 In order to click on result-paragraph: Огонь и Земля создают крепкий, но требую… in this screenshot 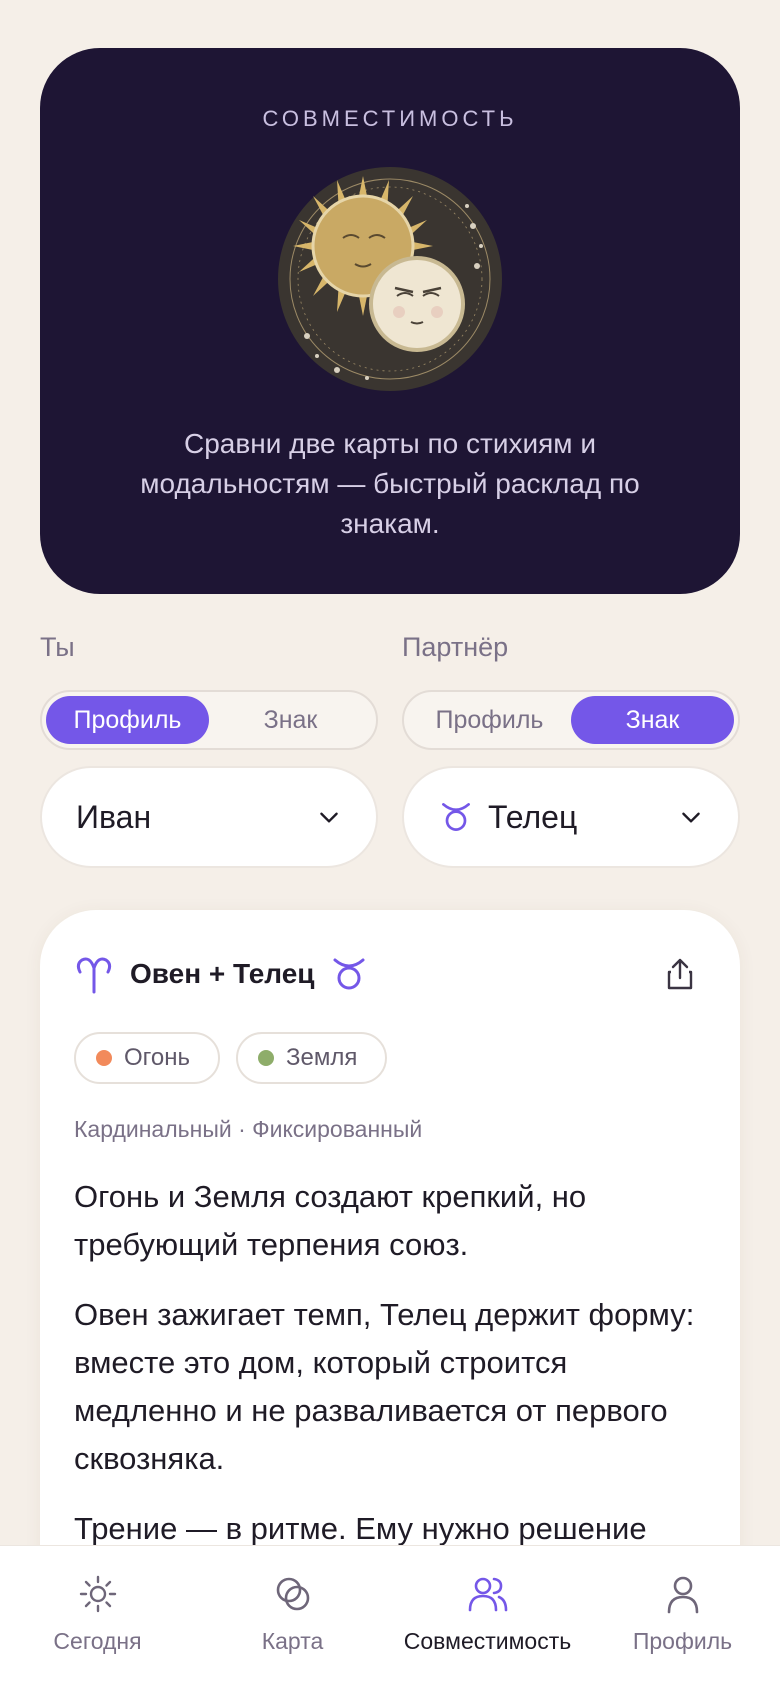, I will do `click(330, 1220)`.